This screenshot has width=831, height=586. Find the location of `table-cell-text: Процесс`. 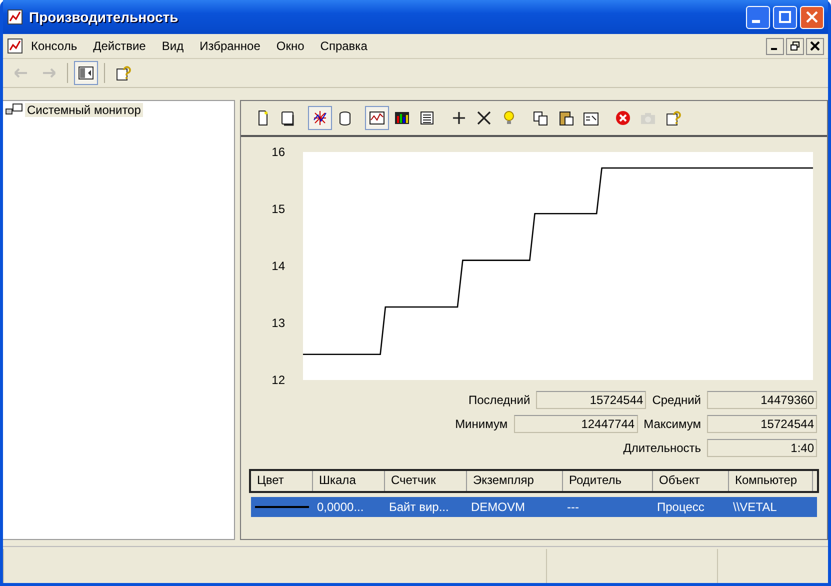

table-cell-text: Процесс is located at coordinates (681, 507).